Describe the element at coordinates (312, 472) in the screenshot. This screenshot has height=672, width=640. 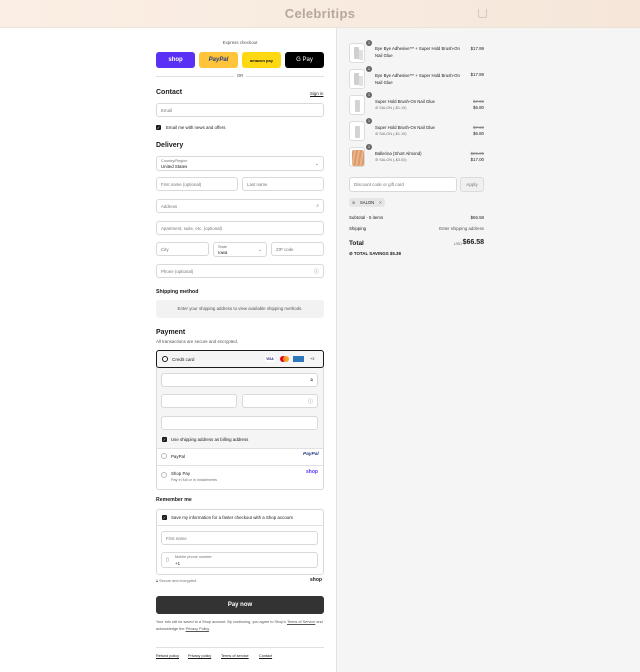
I see `shop-pay-logo: shop` at that location.